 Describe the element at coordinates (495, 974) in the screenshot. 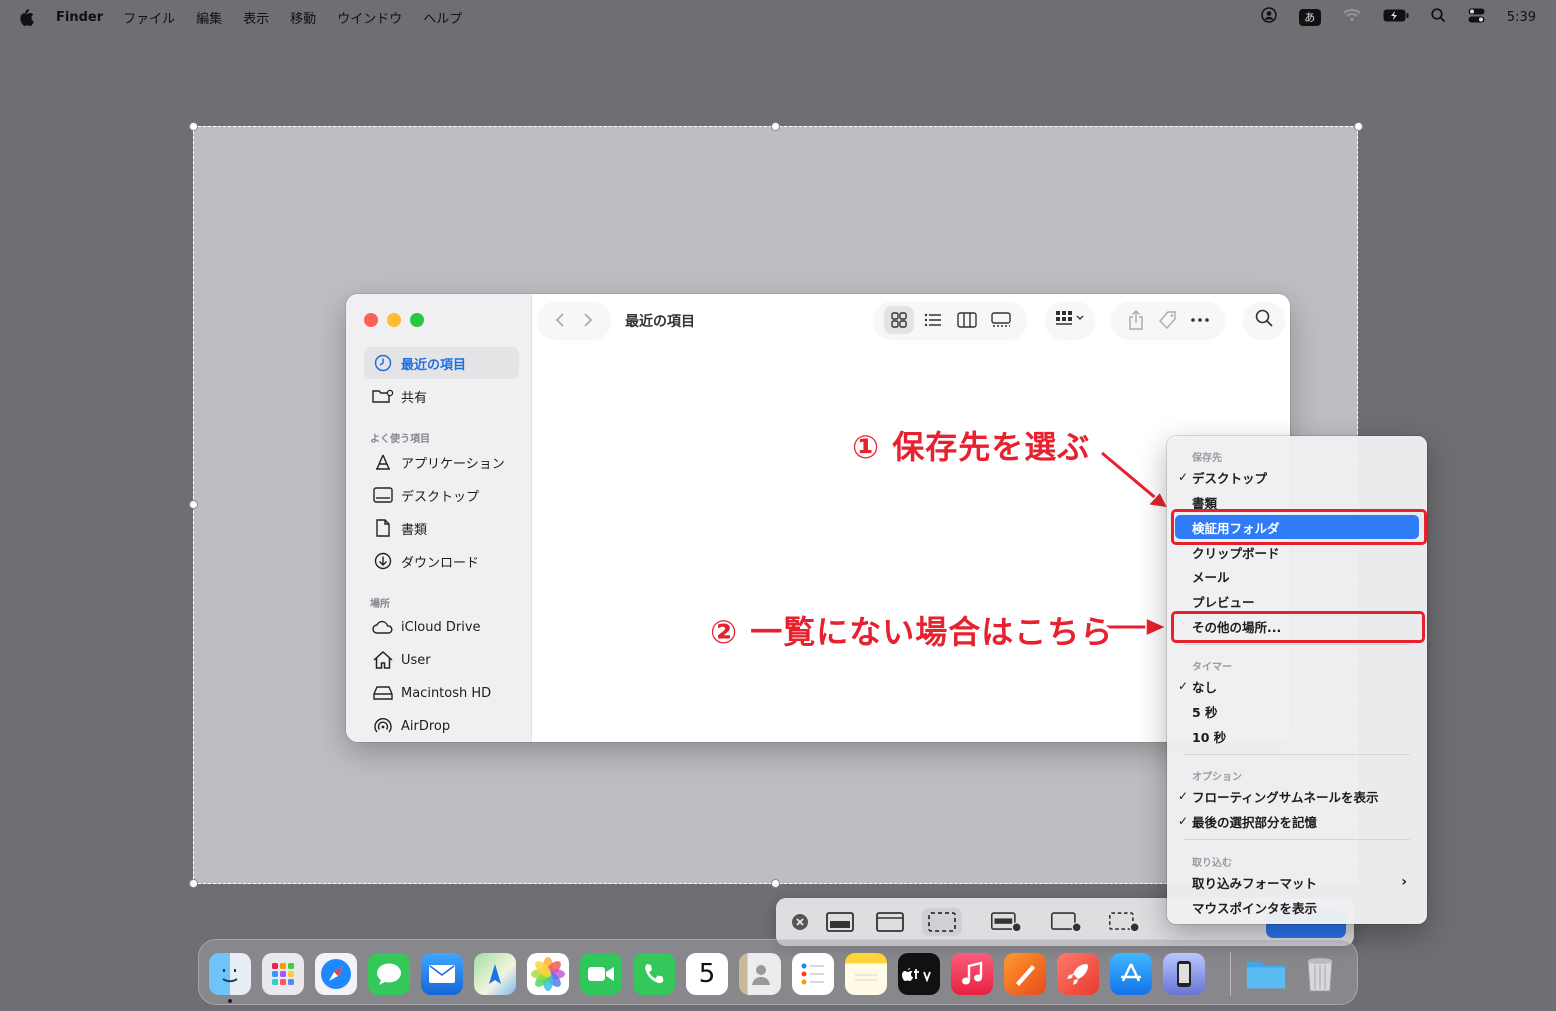

I see `maps-icon` at that location.